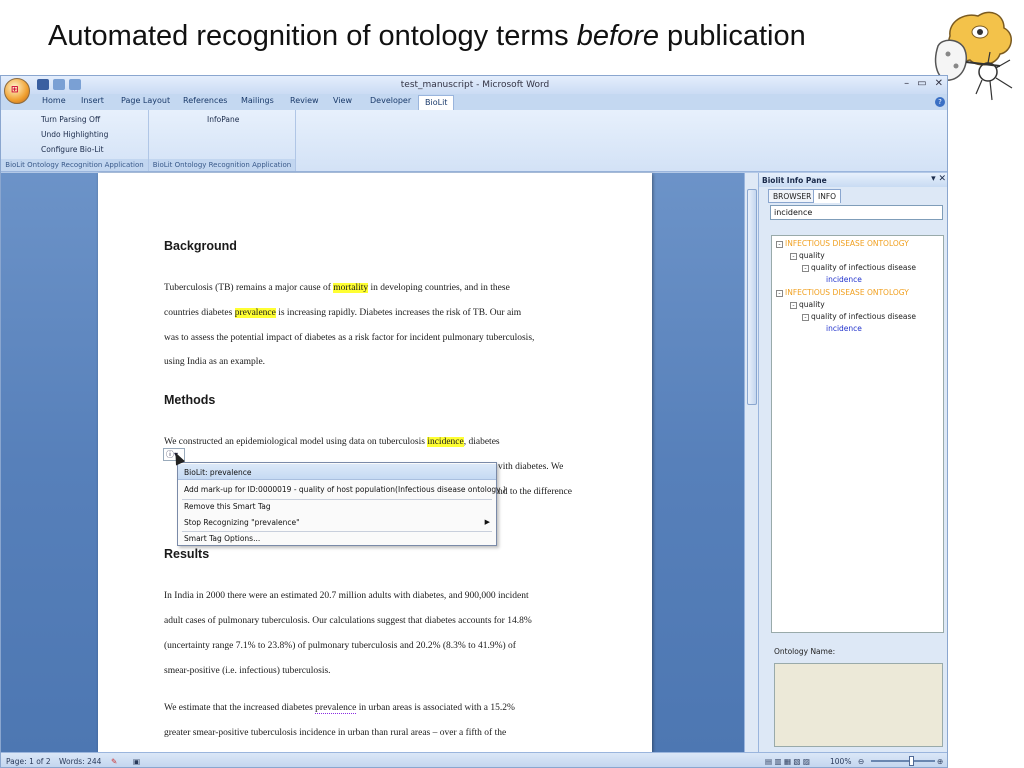  What do you see at coordinates (531, 467) in the screenshot?
I see `doc-line: vith diabetes. We` at bounding box center [531, 467].